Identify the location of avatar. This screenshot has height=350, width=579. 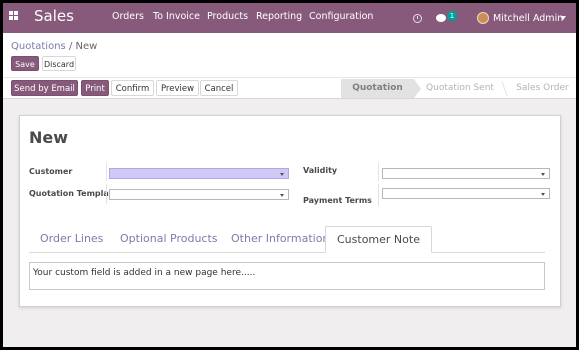
(483, 18).